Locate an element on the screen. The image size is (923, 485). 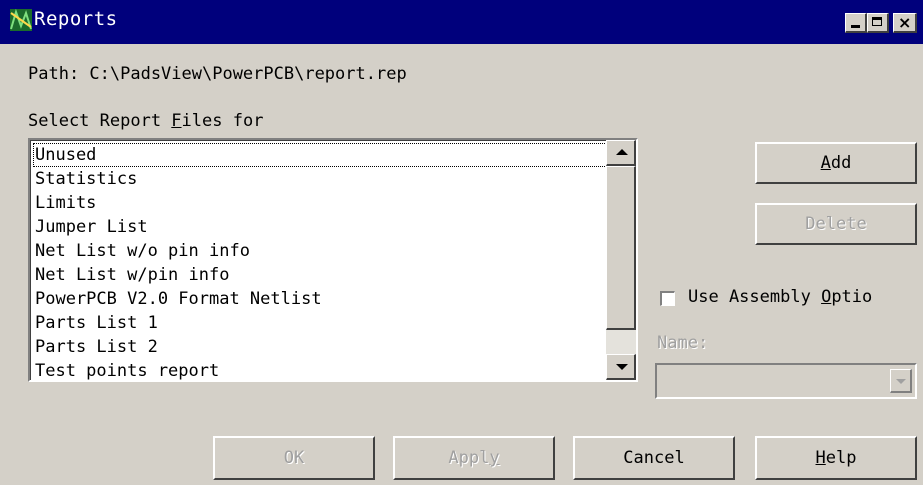
delete-button: Delete is located at coordinates (836, 224).